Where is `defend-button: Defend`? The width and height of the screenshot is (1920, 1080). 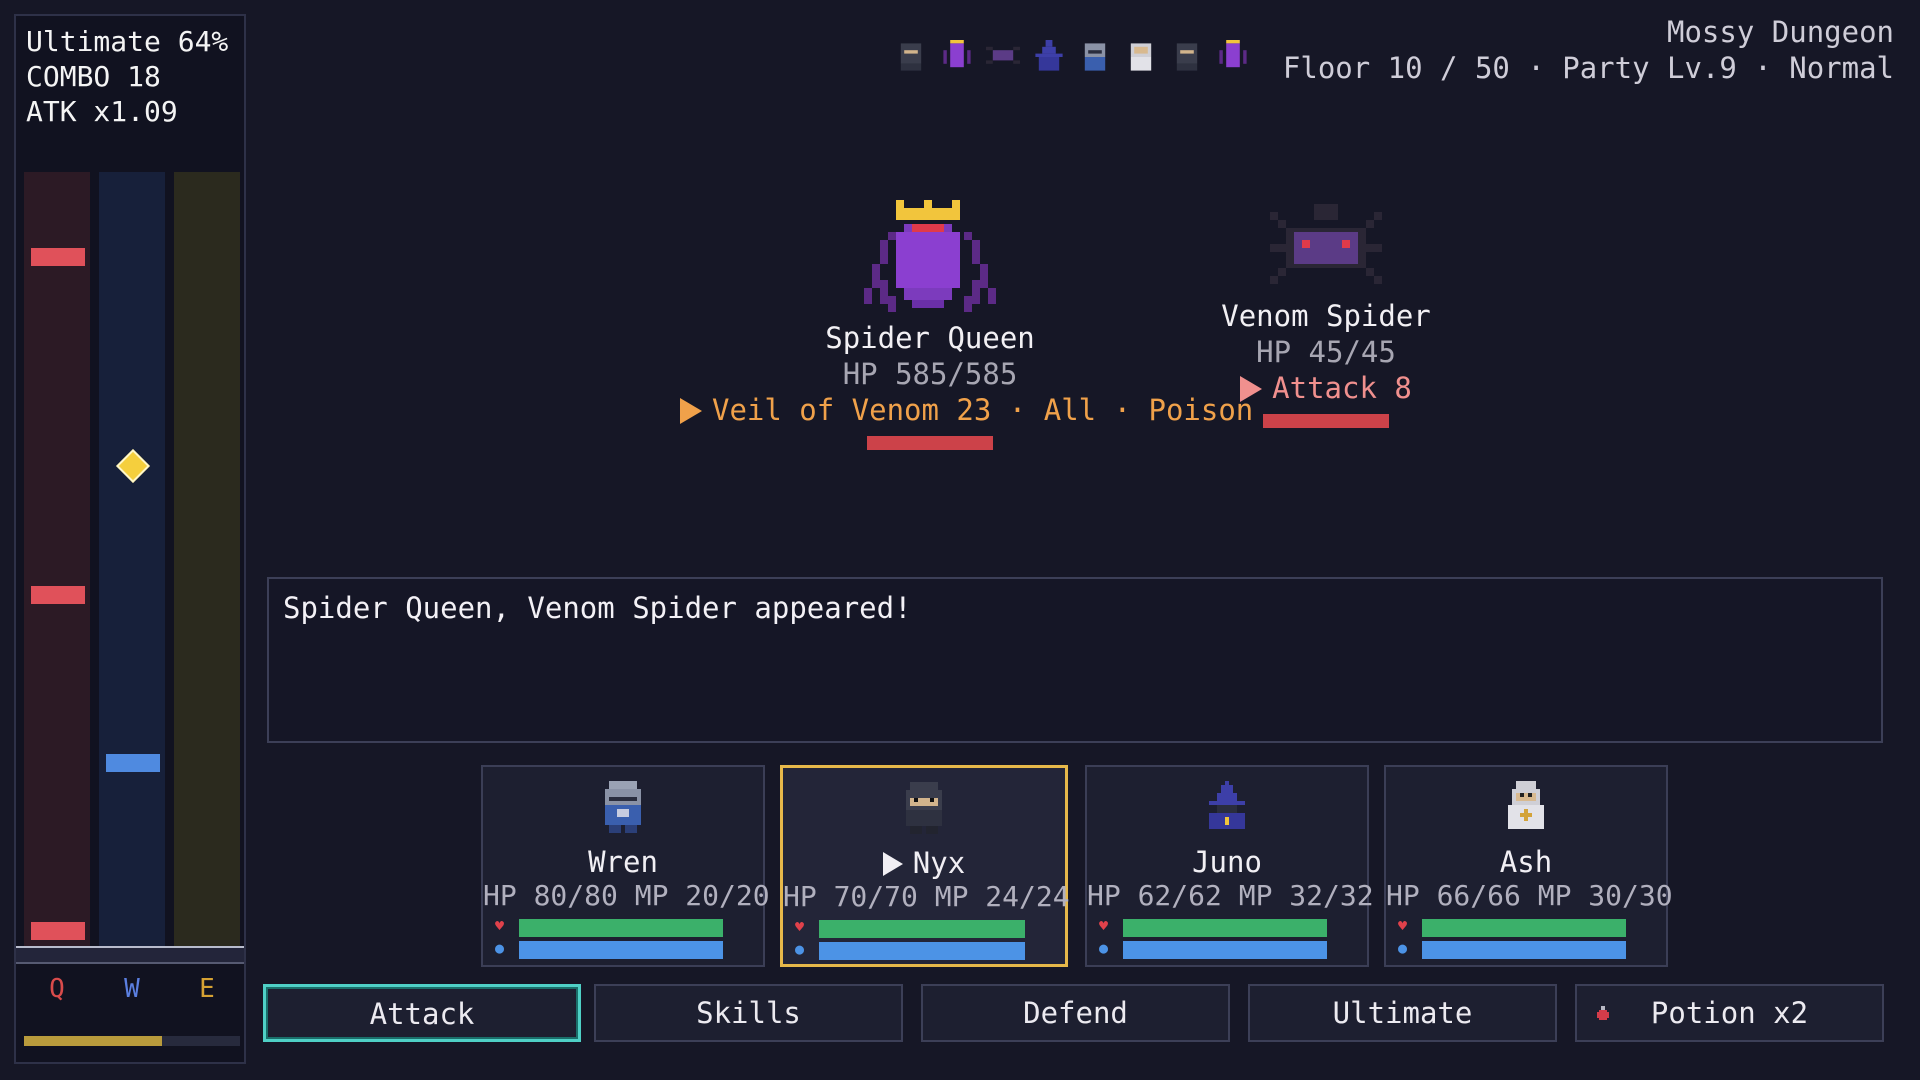 defend-button: Defend is located at coordinates (1075, 1013).